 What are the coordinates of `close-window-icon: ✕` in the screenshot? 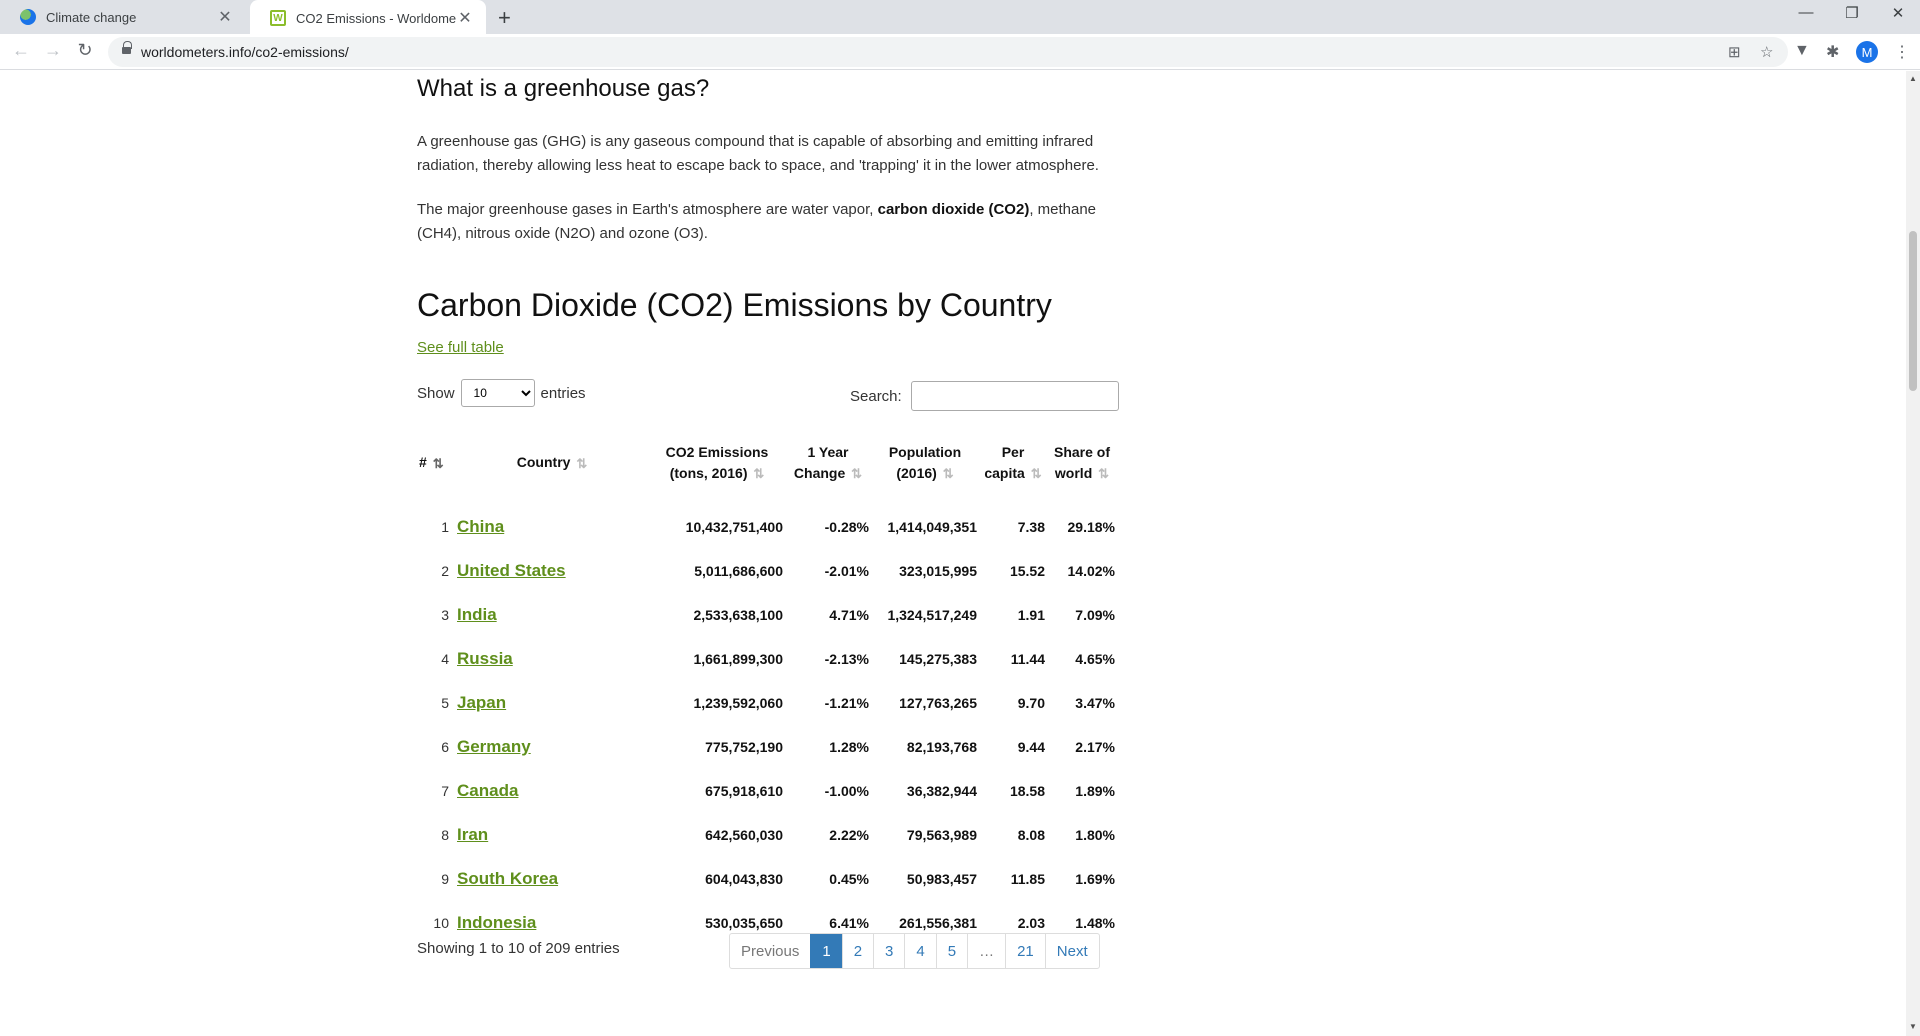 It's located at (1898, 13).